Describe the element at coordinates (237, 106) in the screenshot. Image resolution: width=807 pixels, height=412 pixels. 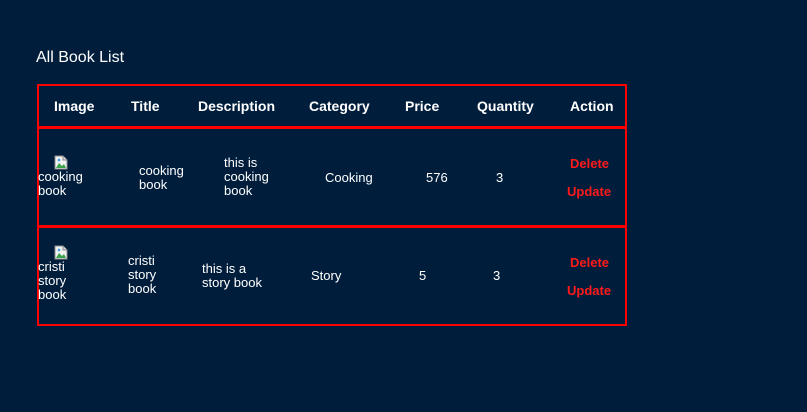
I see `header-description: Description` at that location.